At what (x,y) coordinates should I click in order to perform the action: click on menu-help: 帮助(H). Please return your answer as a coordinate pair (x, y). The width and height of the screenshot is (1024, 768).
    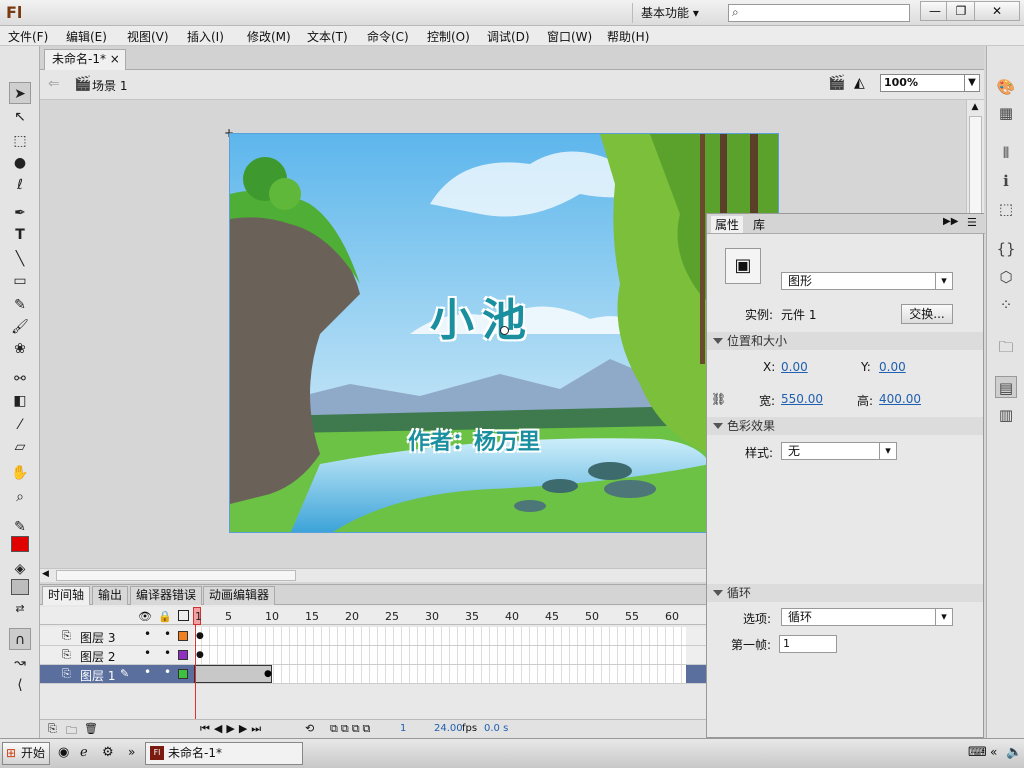
    Looking at the image, I should click on (628, 36).